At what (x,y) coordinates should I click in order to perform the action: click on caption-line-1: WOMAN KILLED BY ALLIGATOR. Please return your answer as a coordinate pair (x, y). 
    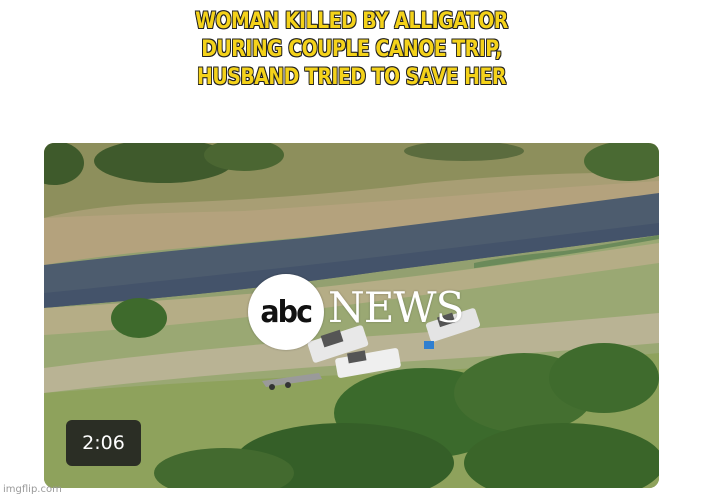
    Looking at the image, I should click on (351, 21).